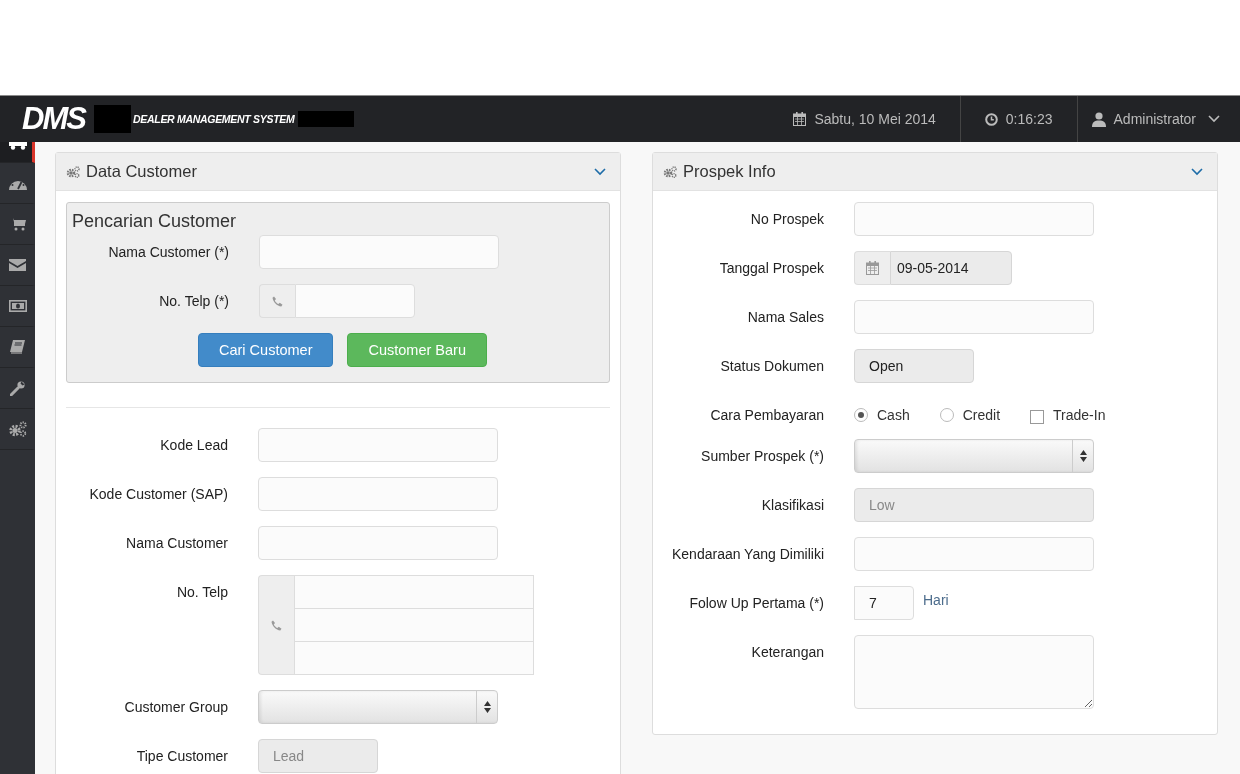  Describe the element at coordinates (318, 756) in the screenshot. I see `text-field: Lead` at that location.